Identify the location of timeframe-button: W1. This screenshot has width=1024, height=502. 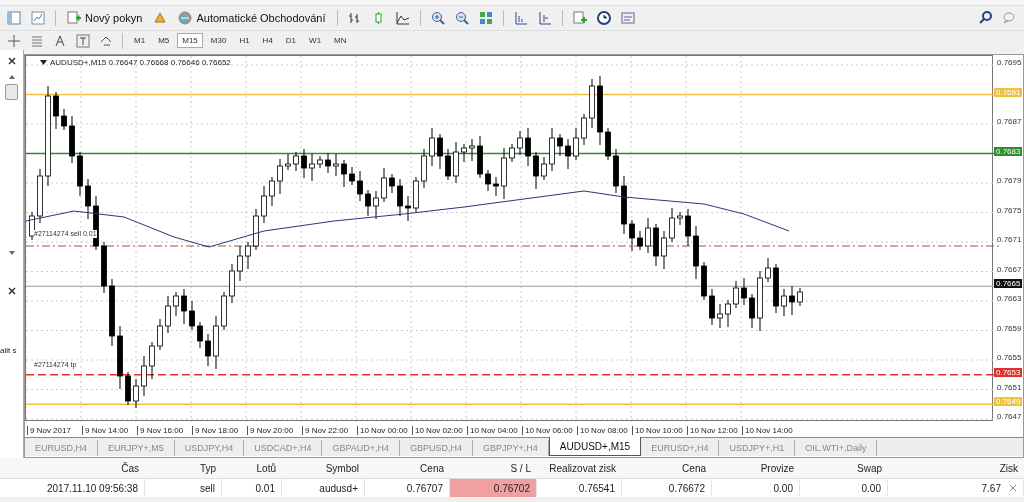
(315, 40).